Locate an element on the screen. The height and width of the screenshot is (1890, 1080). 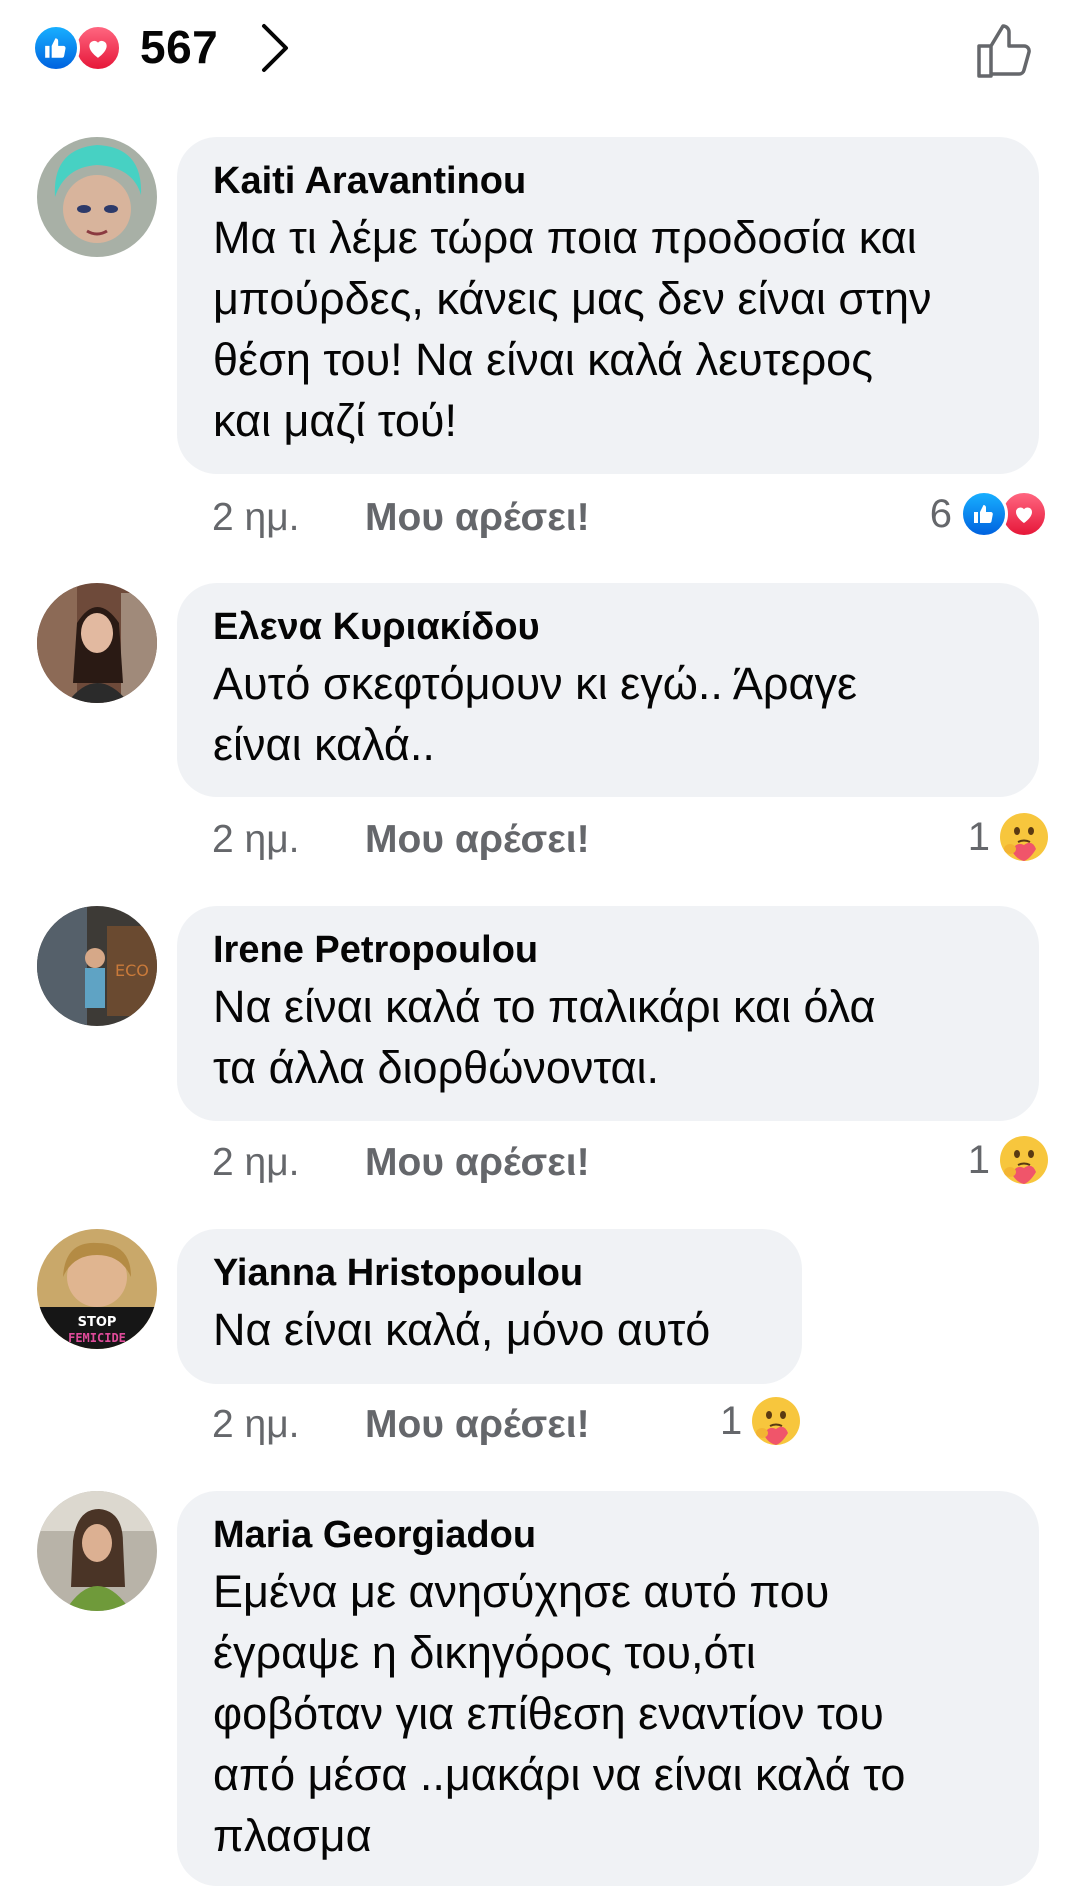
comment-text-line: και μαζί τού! is located at coordinates (335, 420).